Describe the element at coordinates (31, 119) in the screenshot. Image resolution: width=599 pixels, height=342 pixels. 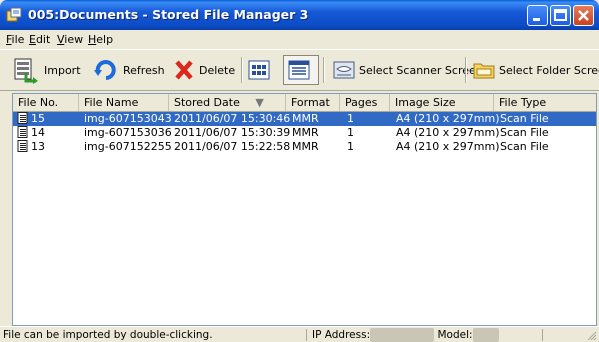
I see `cell-file-no: 15` at that location.